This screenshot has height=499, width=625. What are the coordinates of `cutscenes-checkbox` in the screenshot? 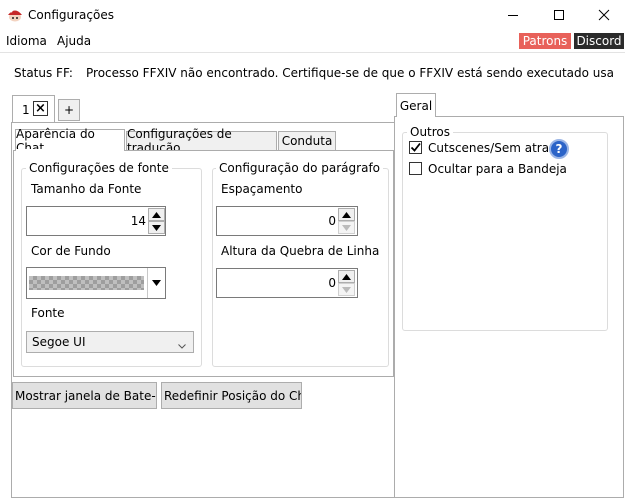 It's located at (415, 147).